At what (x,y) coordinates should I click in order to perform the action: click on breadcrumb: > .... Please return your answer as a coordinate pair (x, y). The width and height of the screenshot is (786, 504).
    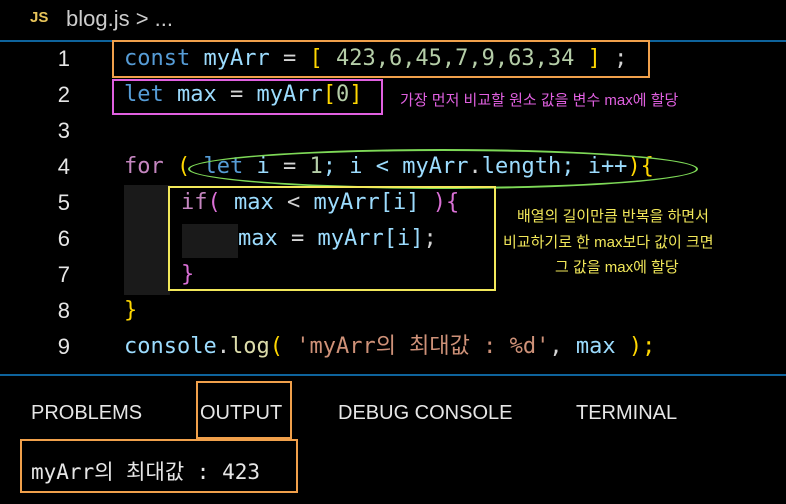
    Looking at the image, I should click on (154, 18).